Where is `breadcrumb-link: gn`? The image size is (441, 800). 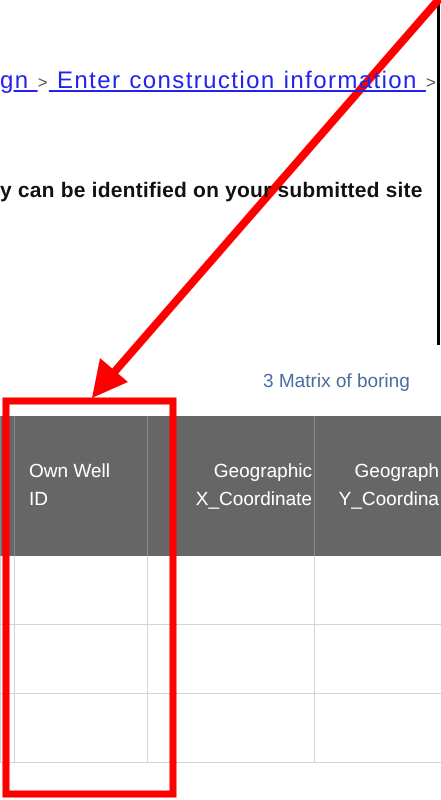
breadcrumb-link: gn is located at coordinates (19, 81).